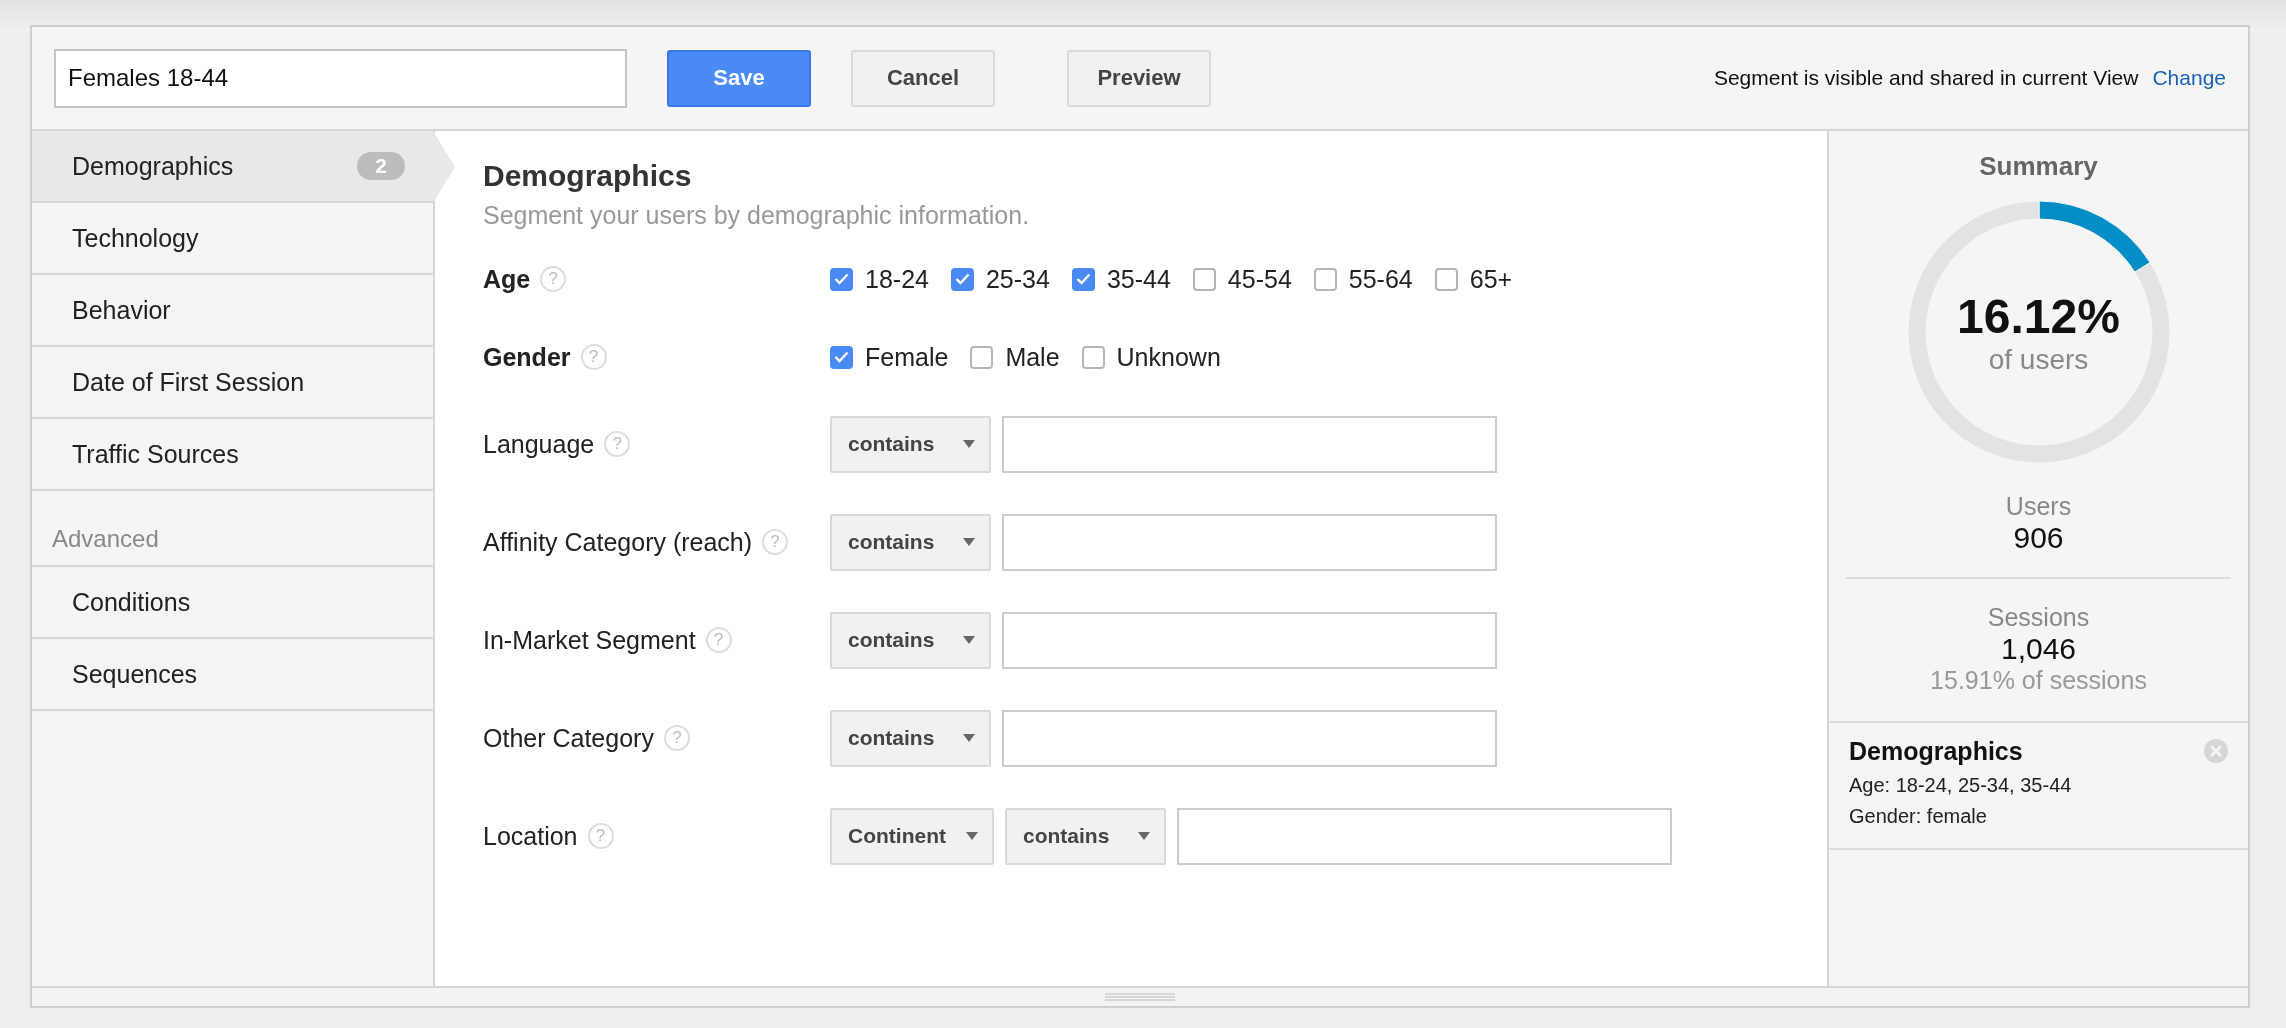 The width and height of the screenshot is (2286, 1028). What do you see at coordinates (757, 215) in the screenshot?
I see `section-subtitle: Segment your users by demographic information.` at bounding box center [757, 215].